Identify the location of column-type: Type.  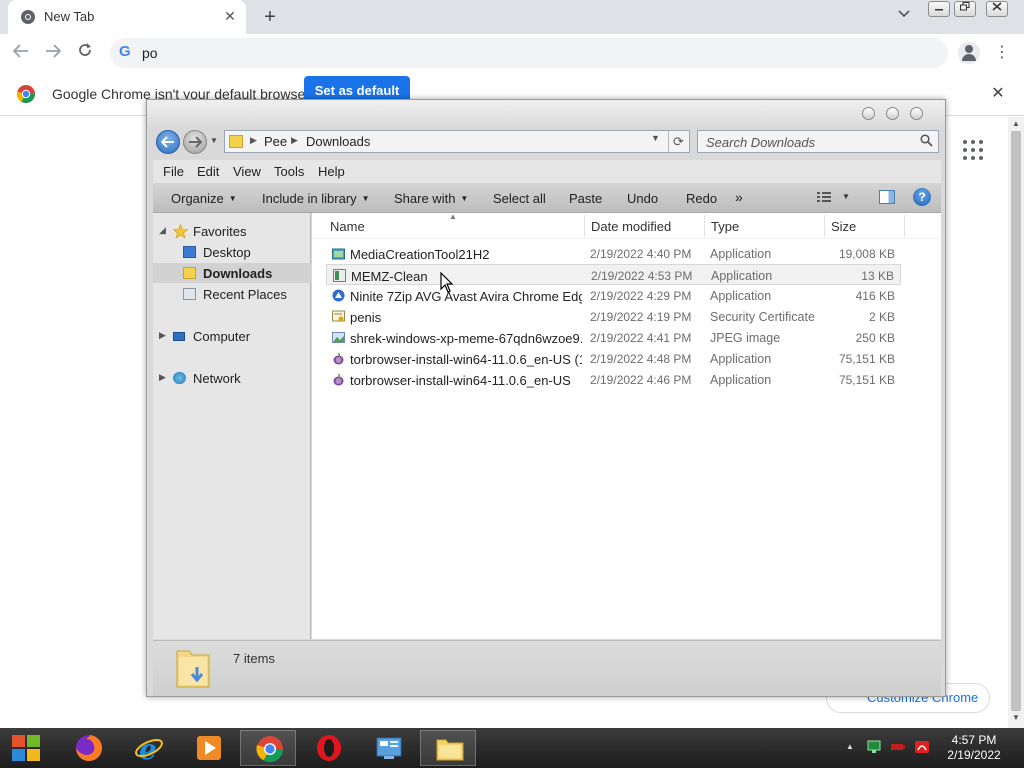
(725, 226).